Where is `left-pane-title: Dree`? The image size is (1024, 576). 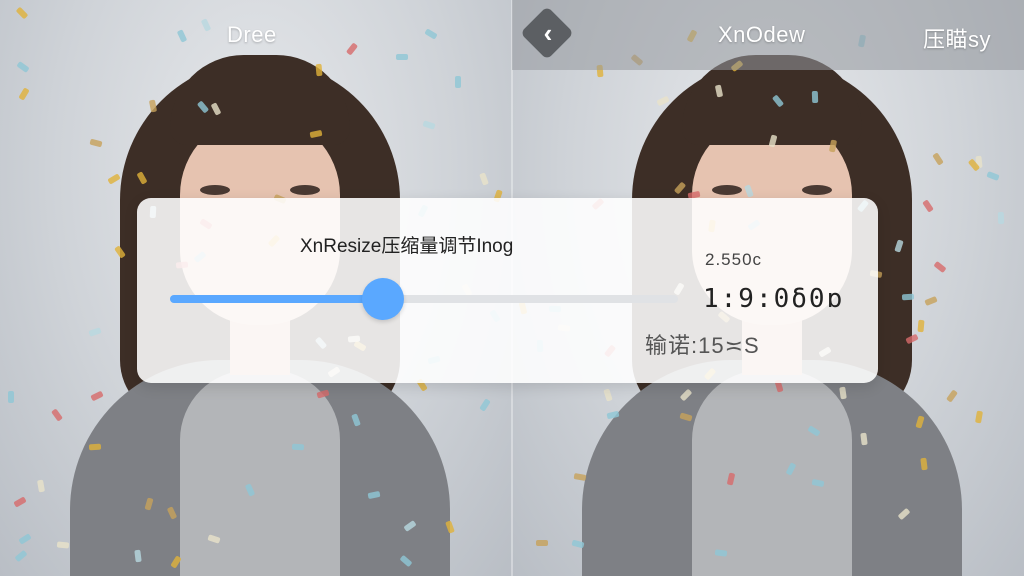 left-pane-title: Dree is located at coordinates (252, 34).